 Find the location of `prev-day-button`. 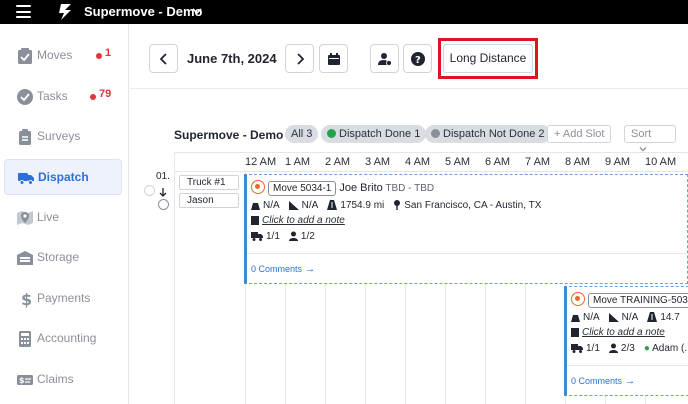

prev-day-button is located at coordinates (163, 58).